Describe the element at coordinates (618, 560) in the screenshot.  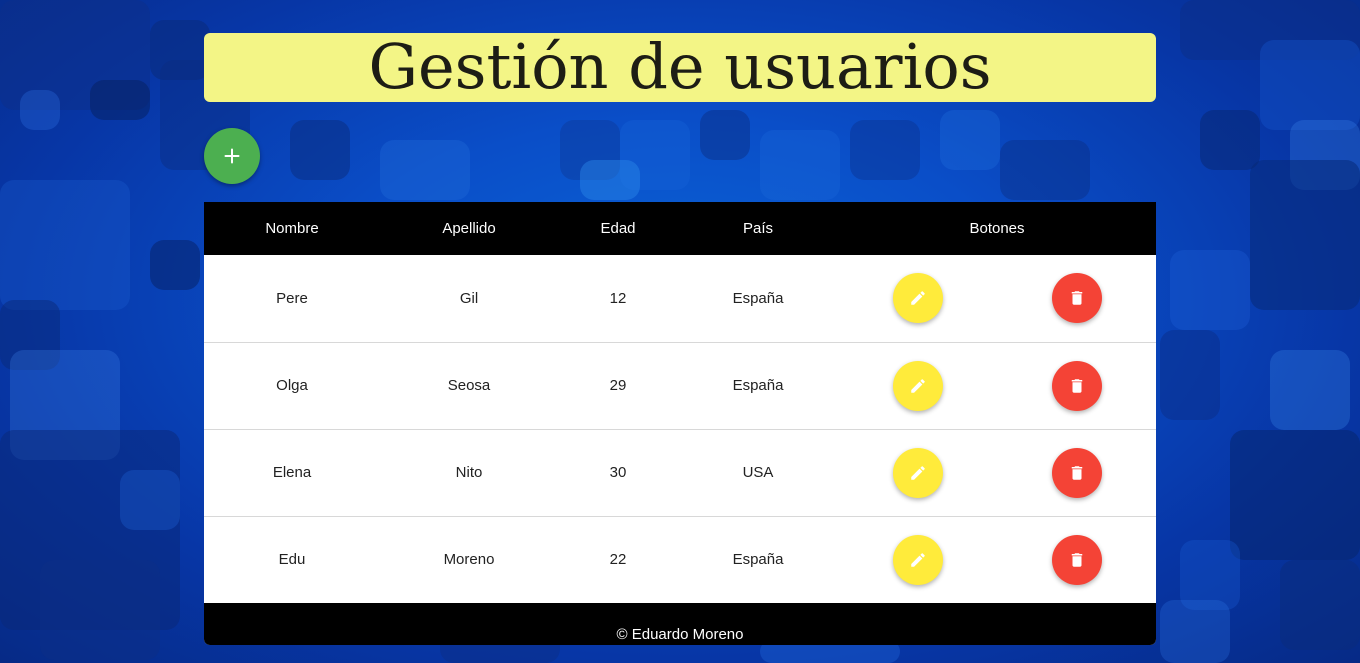
I see `cell-edad: 22` at that location.